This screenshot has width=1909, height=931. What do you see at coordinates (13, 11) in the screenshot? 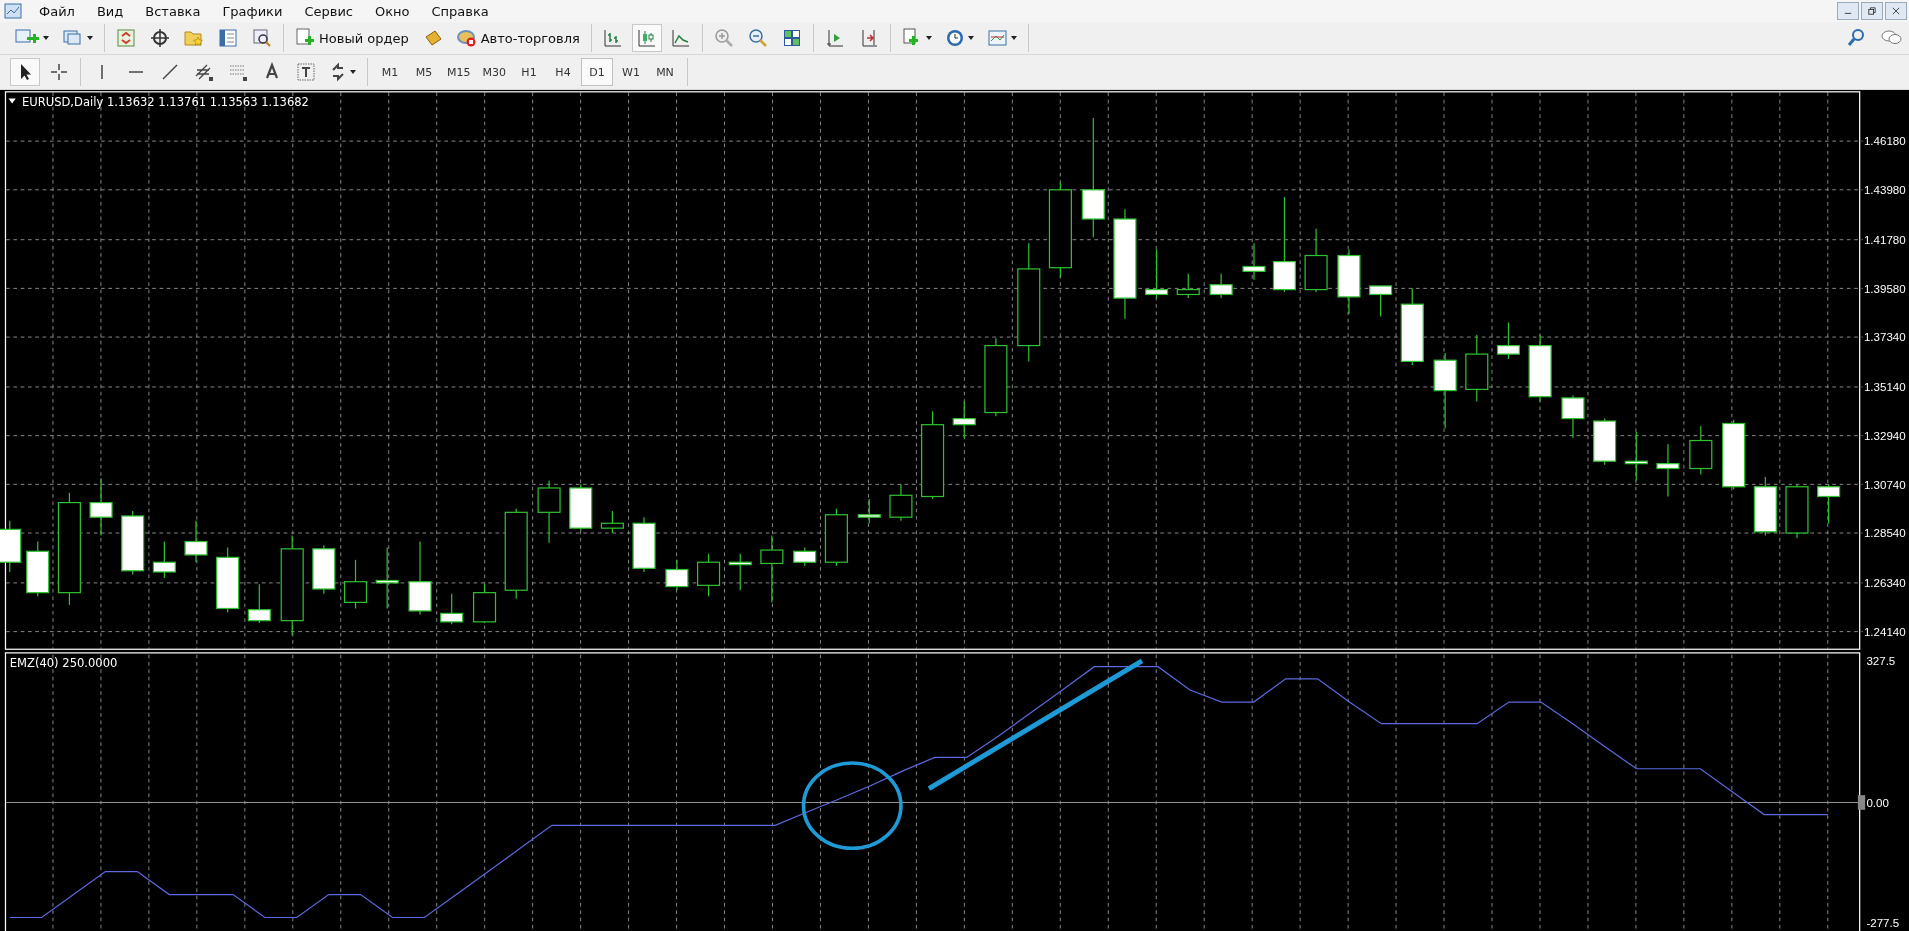
I see `app-icon` at bounding box center [13, 11].